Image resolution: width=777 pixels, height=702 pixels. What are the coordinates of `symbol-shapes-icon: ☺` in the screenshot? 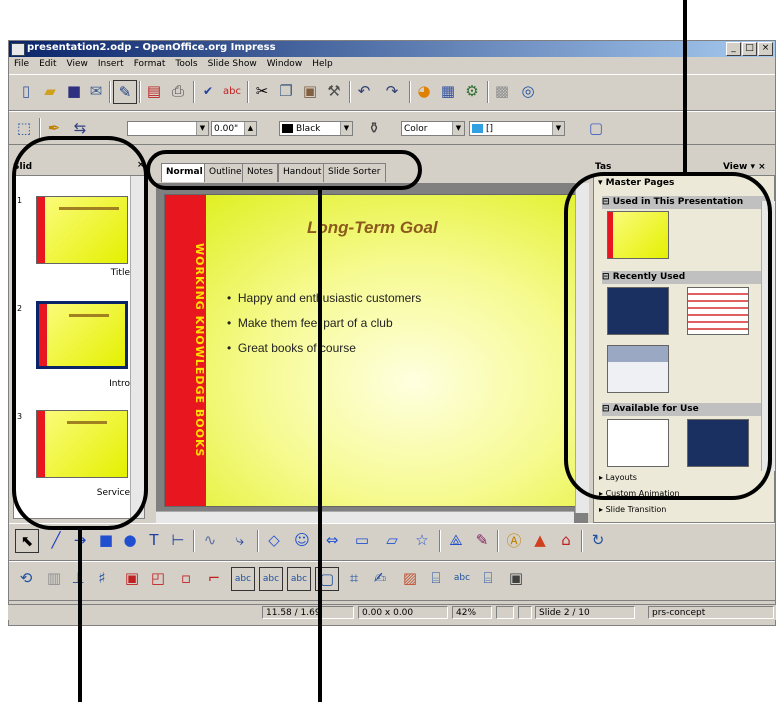 It's located at (302, 540).